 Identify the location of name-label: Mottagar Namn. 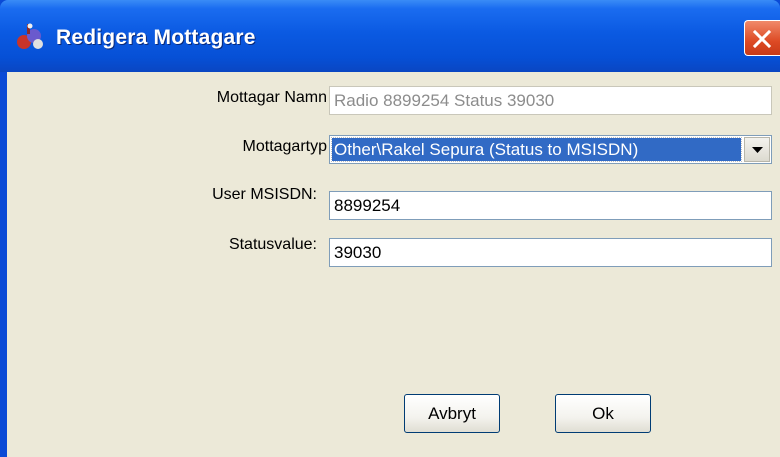
(271, 97).